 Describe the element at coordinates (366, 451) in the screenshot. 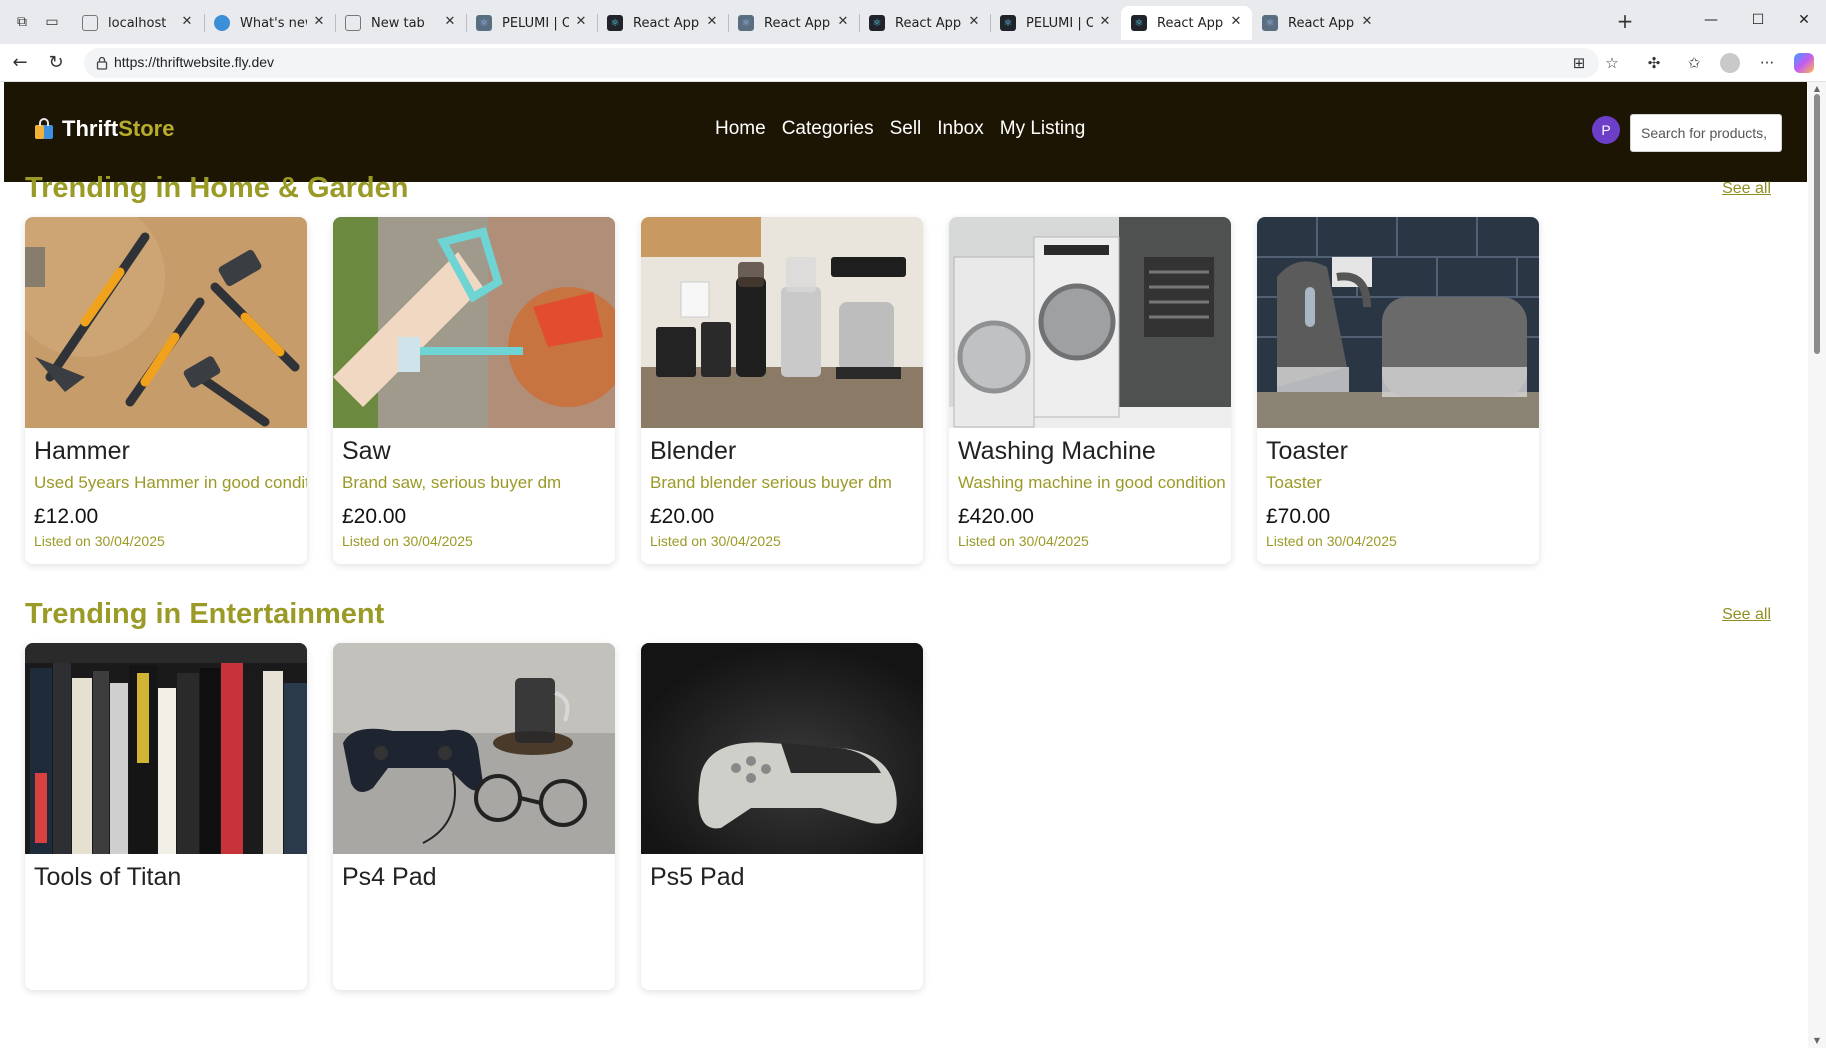

I see `product-name: Saw` at that location.